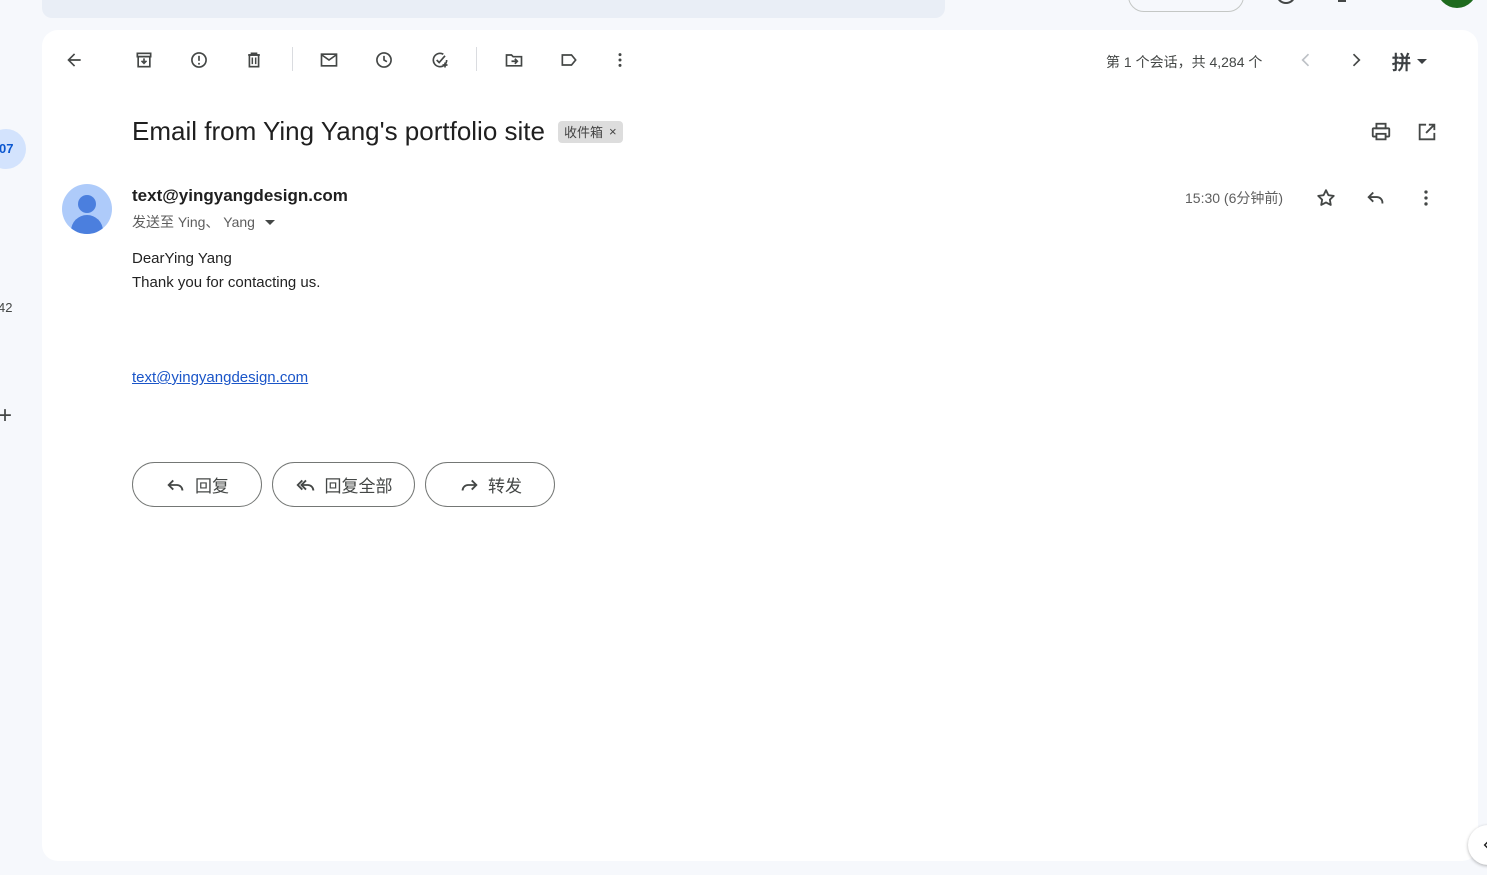  Describe the element at coordinates (193, 222) in the screenshot. I see `recipients-text: 发送至 Ying、 Yang` at that location.